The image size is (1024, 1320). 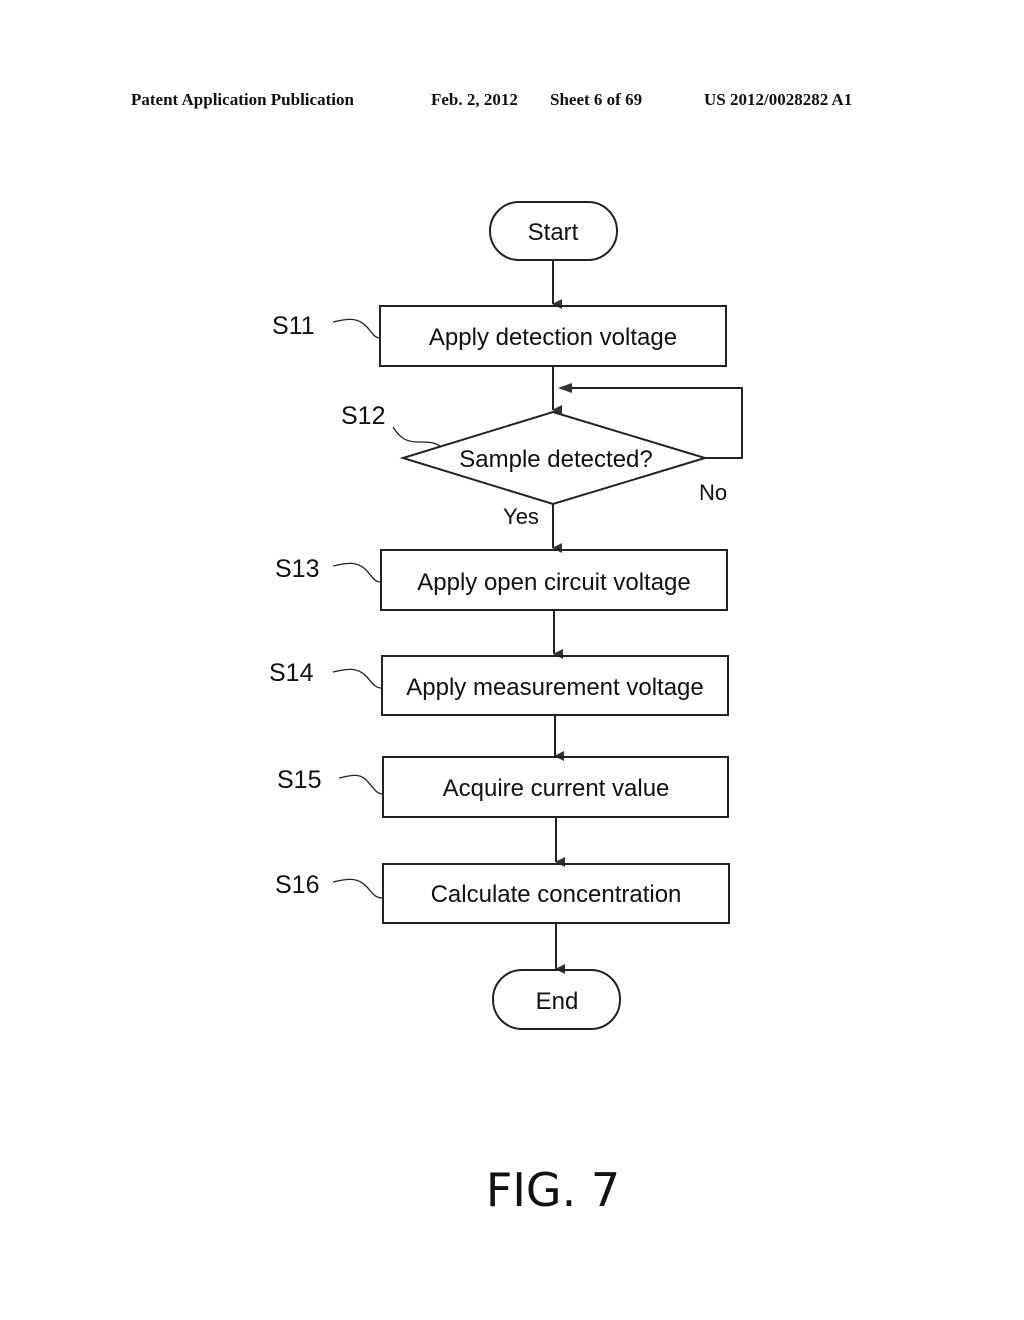 What do you see at coordinates (556, 894) in the screenshot?
I see `step-s16-label: Calculate concentration` at bounding box center [556, 894].